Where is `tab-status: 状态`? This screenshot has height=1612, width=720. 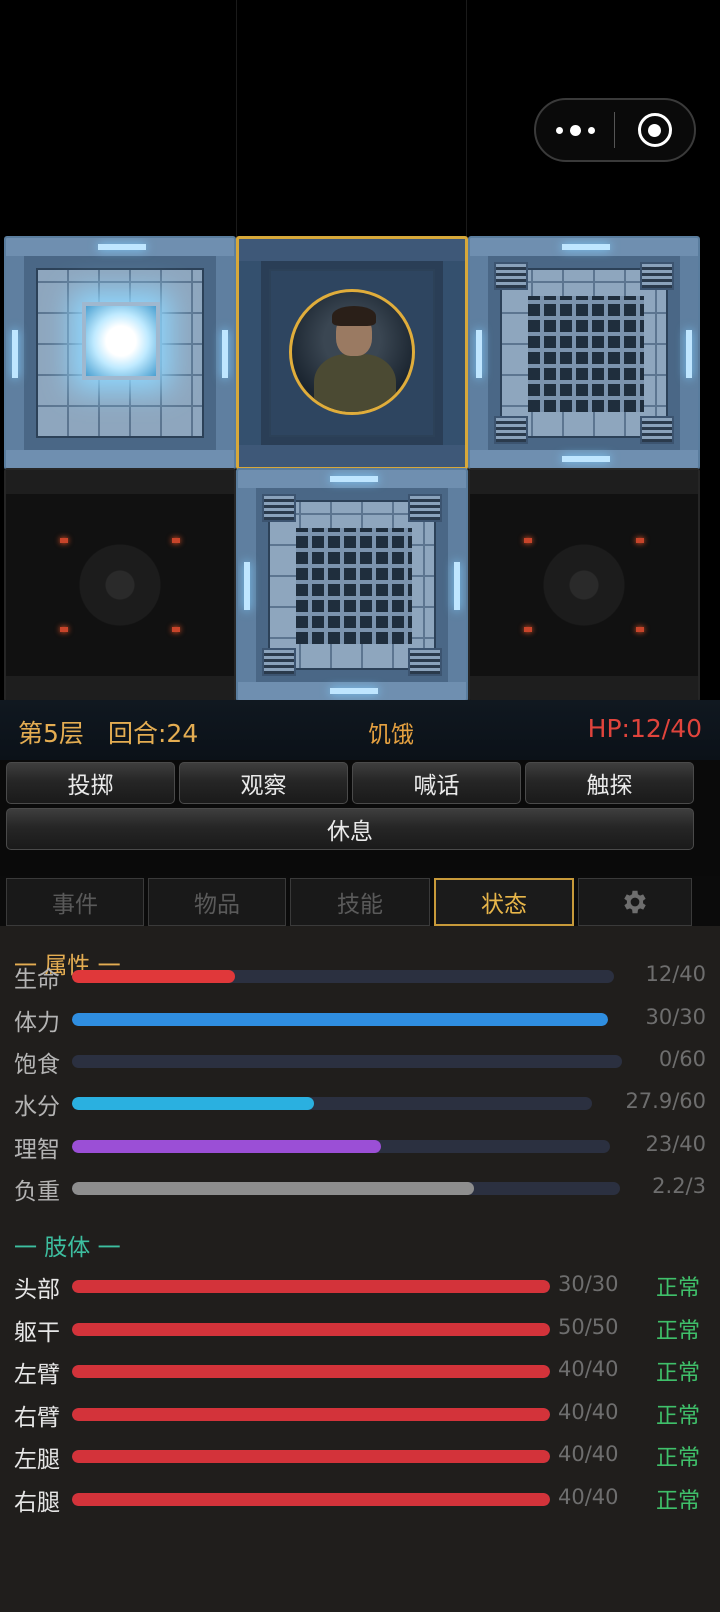 tab-status: 状态 is located at coordinates (504, 902).